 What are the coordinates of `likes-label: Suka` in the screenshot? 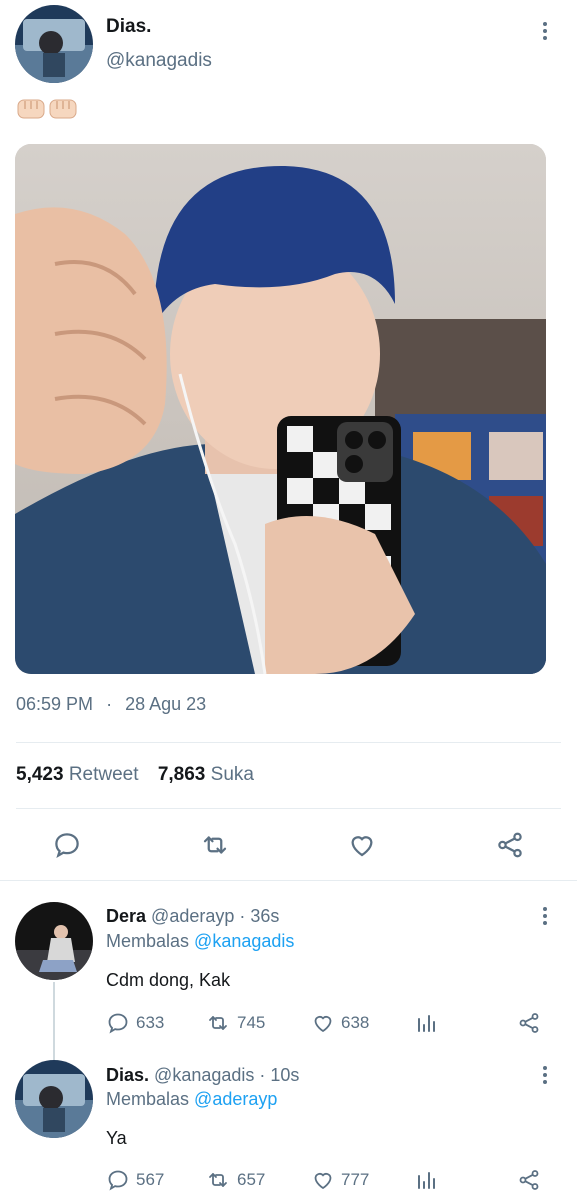 It's located at (232, 774).